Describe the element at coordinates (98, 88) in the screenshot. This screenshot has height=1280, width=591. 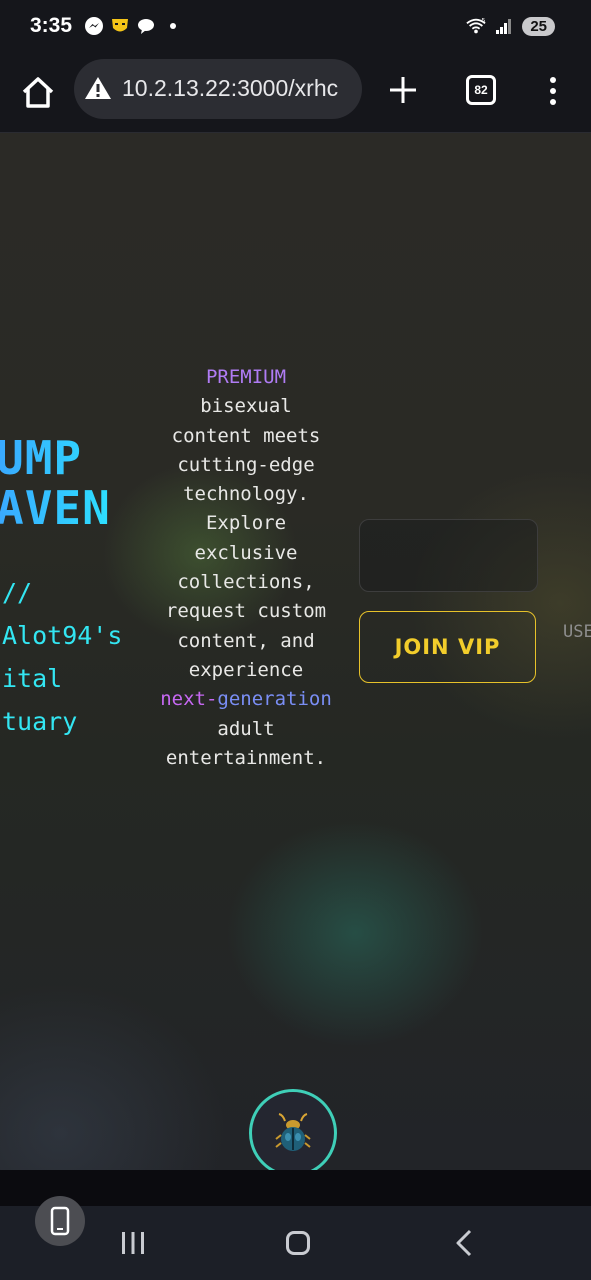
I see `warning-icon` at that location.